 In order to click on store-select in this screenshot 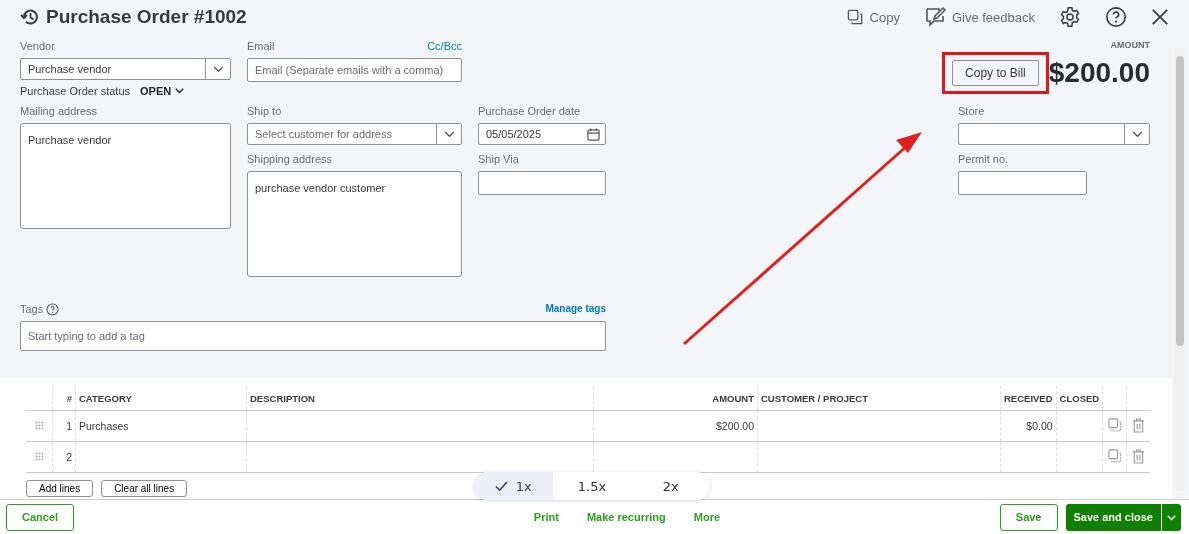, I will do `click(1054, 134)`.